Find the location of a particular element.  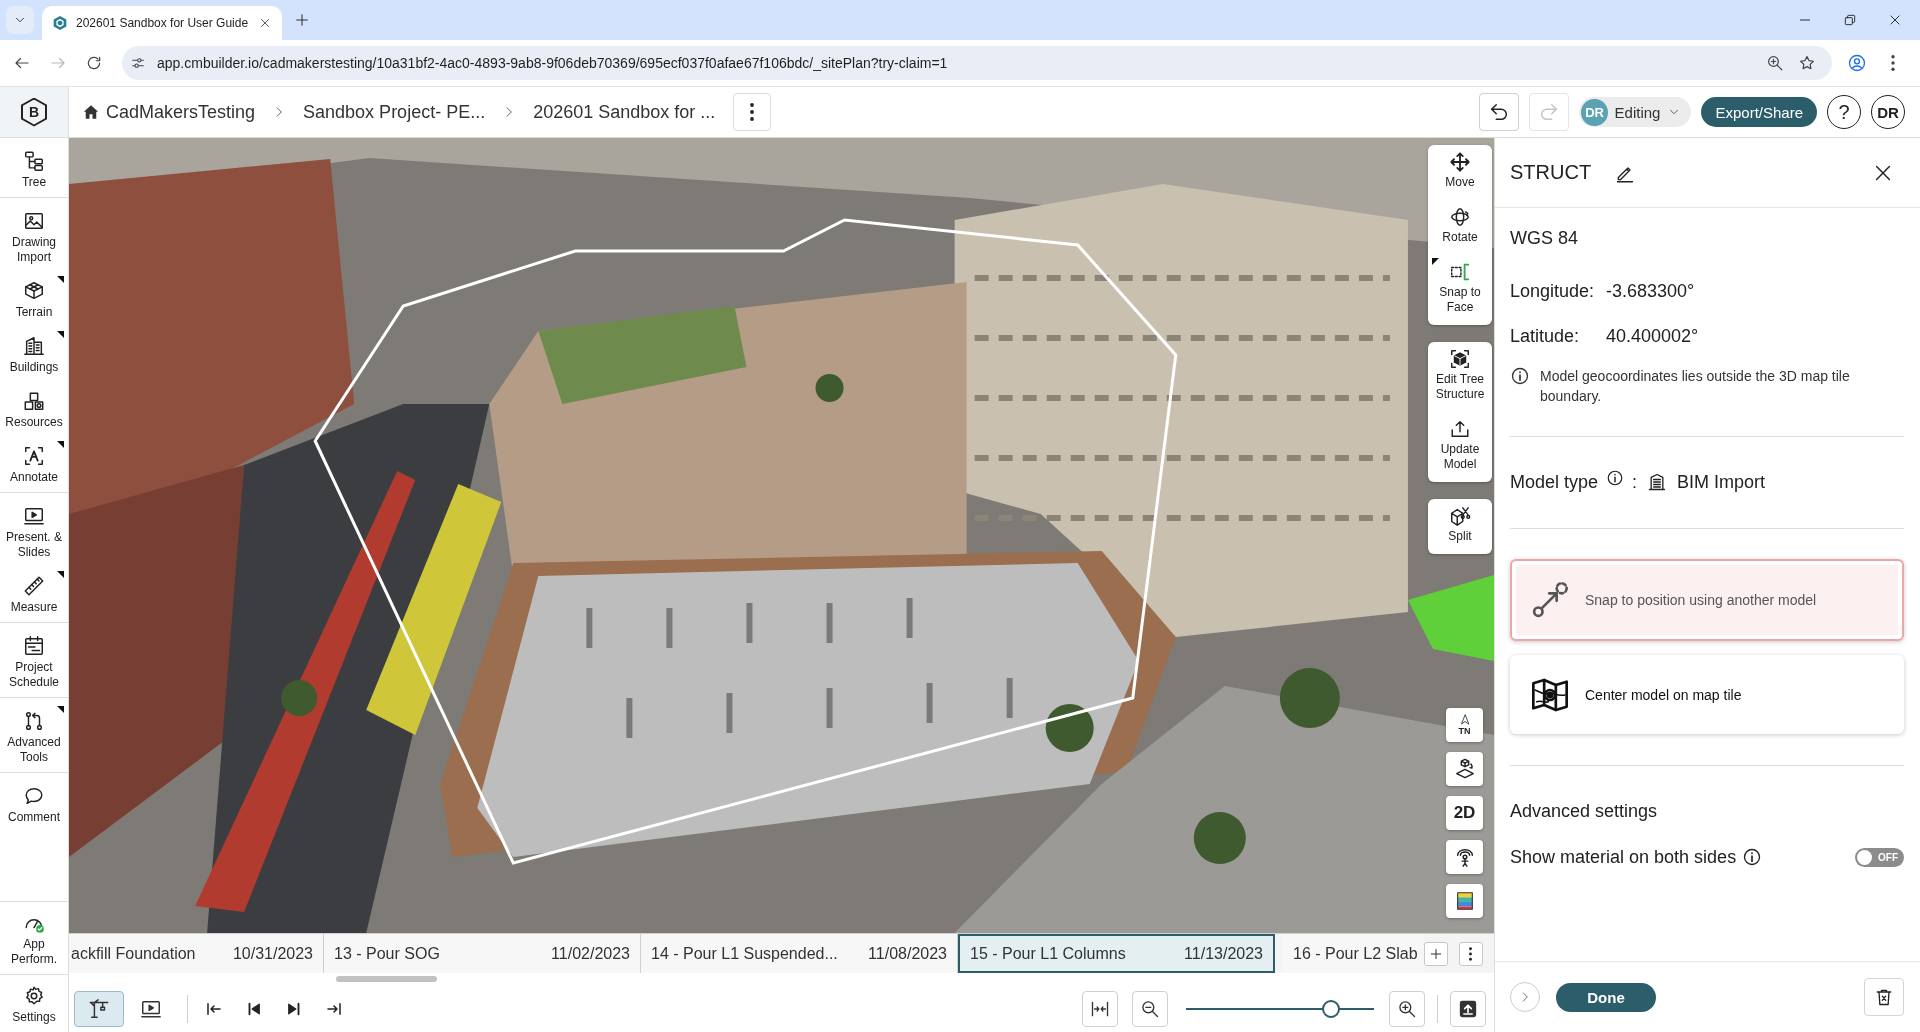

image-icon is located at coordinates (34, 221).